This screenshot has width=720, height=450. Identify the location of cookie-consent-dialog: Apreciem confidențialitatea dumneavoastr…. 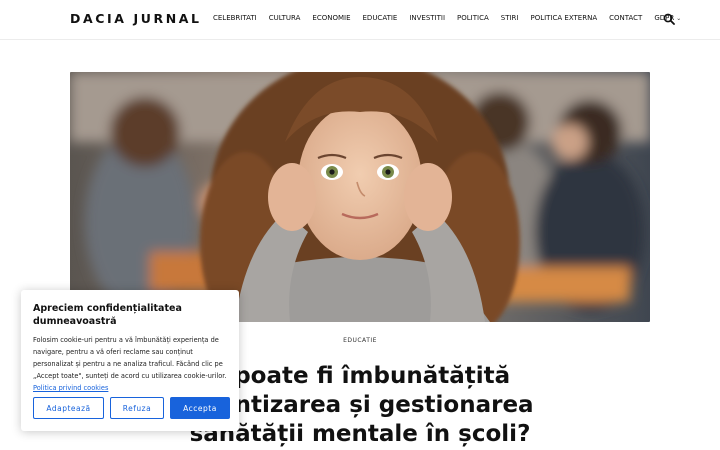
(130, 360).